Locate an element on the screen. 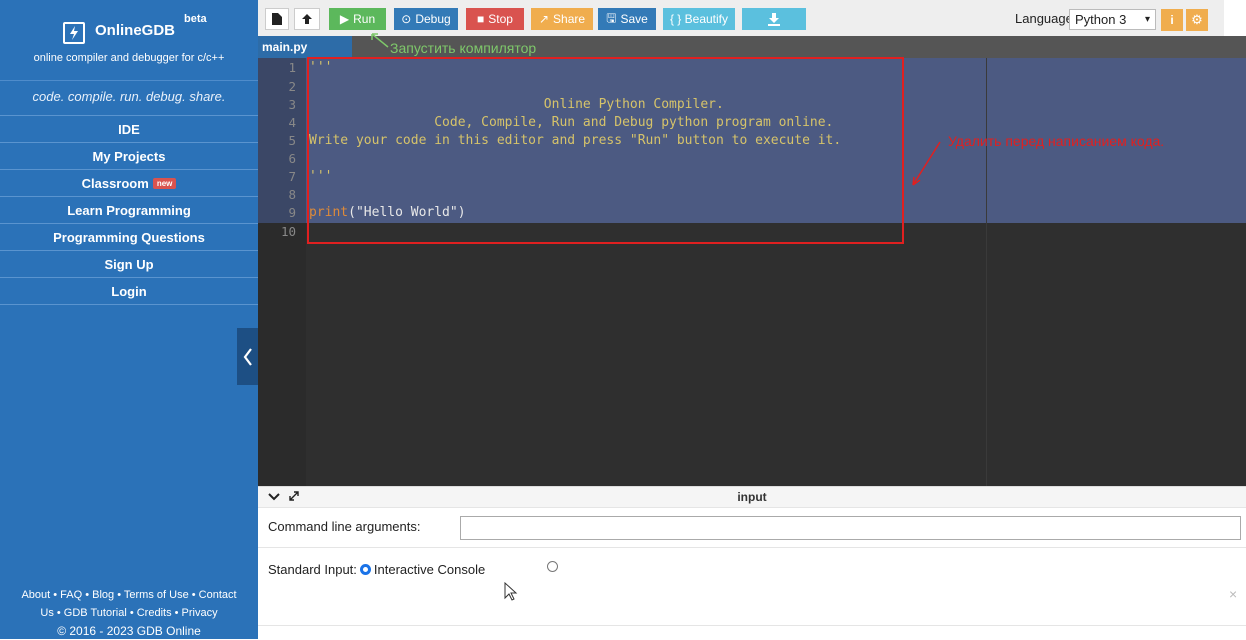 The image size is (1246, 640). sidebar-item-label: IDE is located at coordinates (129, 129).